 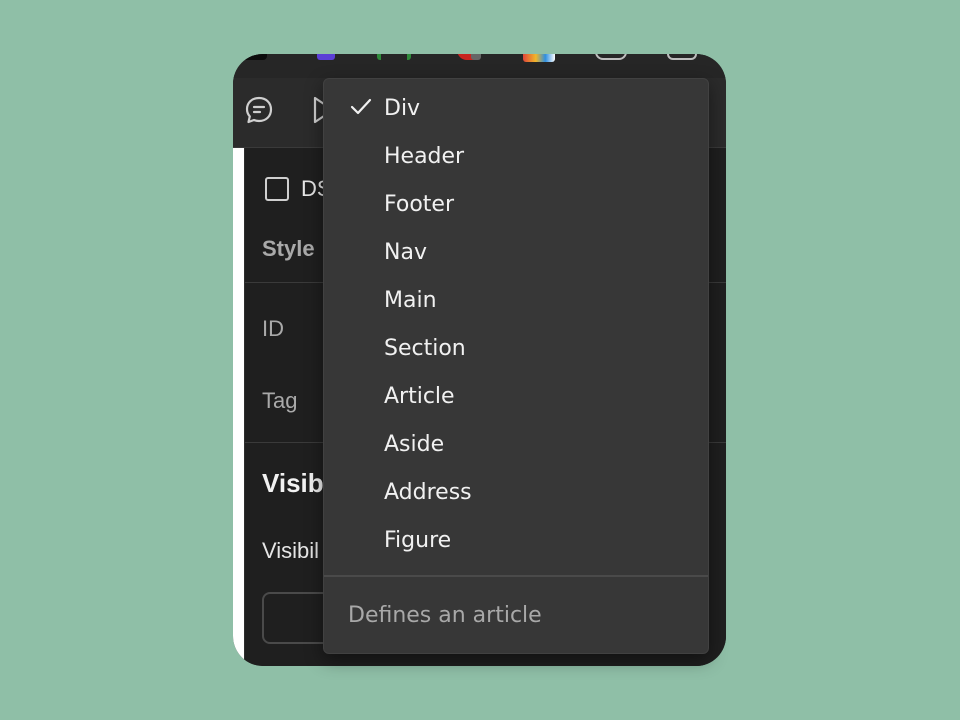 What do you see at coordinates (516, 252) in the screenshot?
I see `menu-item-nav: Nav` at bounding box center [516, 252].